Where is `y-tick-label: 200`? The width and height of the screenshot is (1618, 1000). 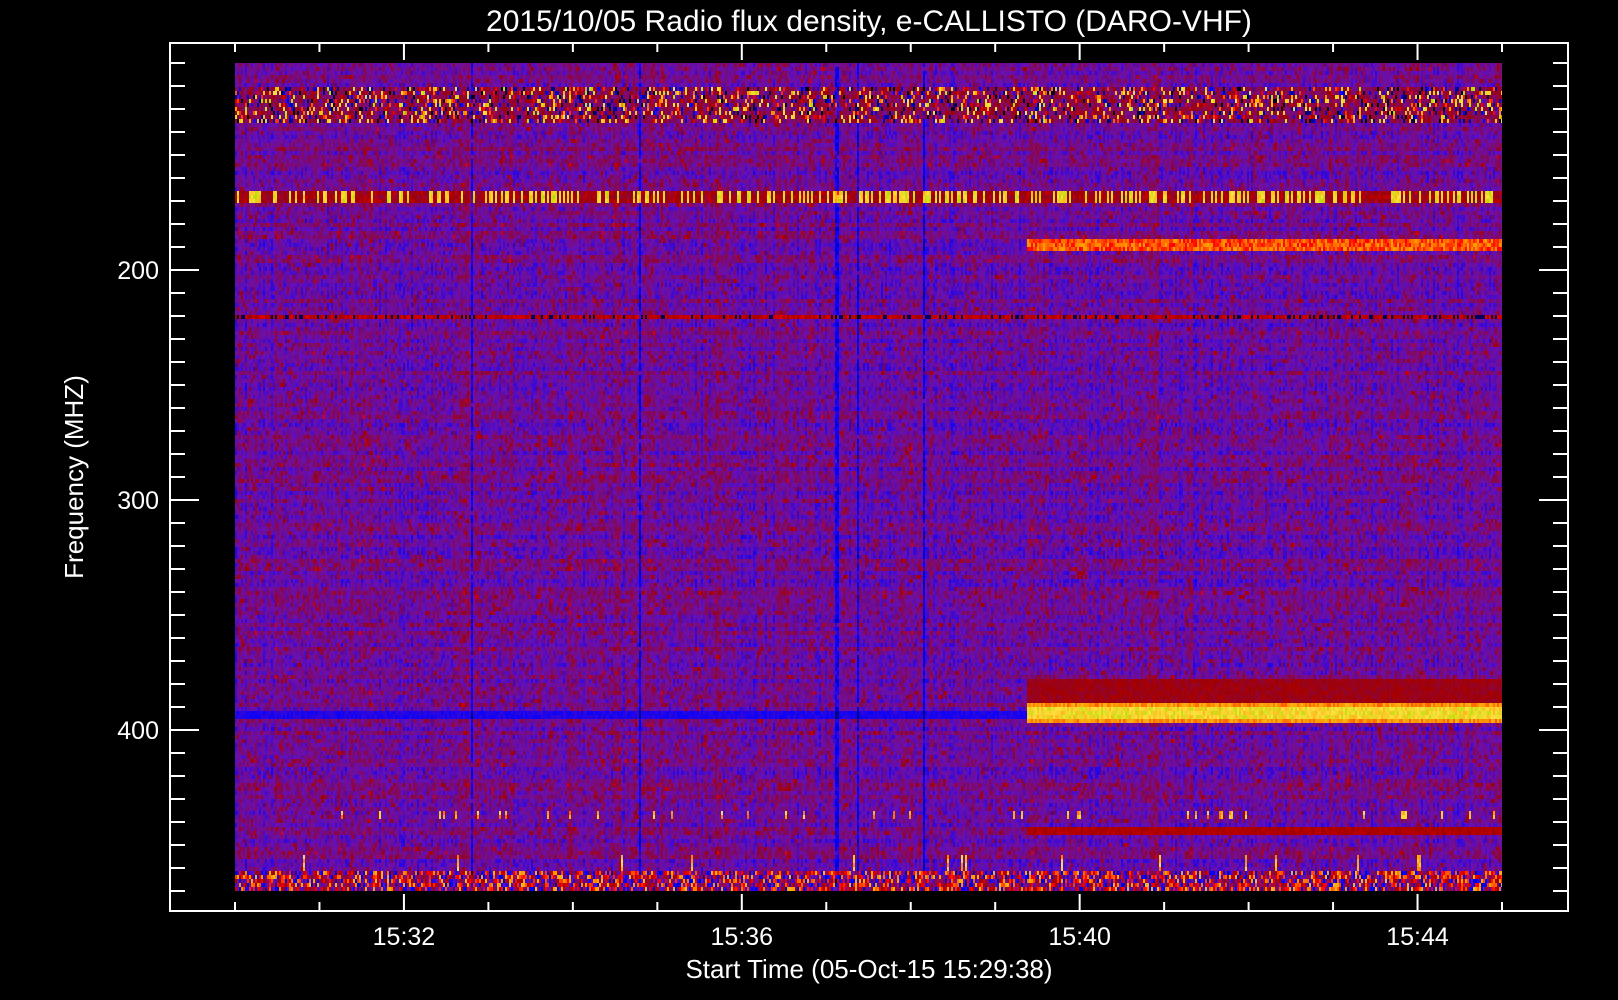
y-tick-label: 200 is located at coordinates (138, 271).